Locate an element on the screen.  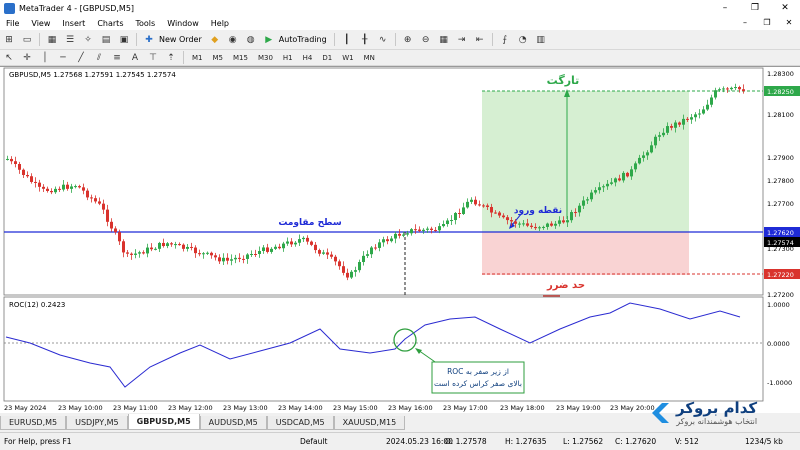
timeframe-m1: M1 is located at coordinates (197, 58).